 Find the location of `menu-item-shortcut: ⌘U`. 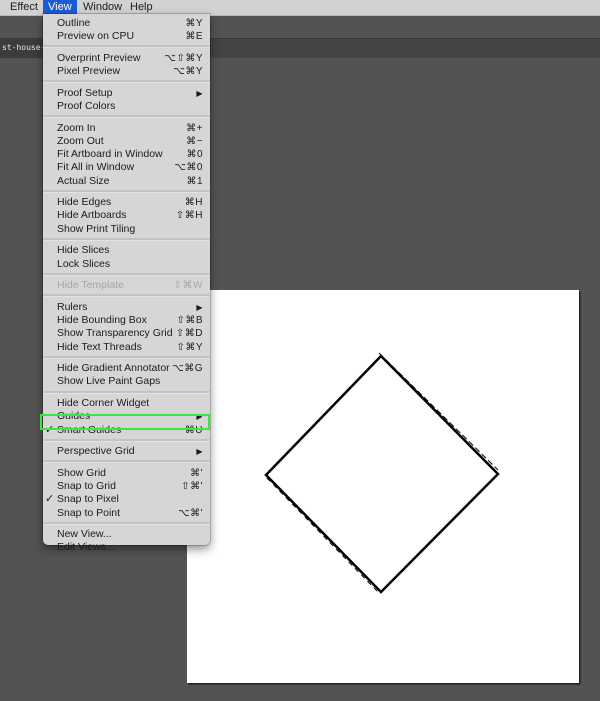

menu-item-shortcut: ⌘U is located at coordinates (193, 430).